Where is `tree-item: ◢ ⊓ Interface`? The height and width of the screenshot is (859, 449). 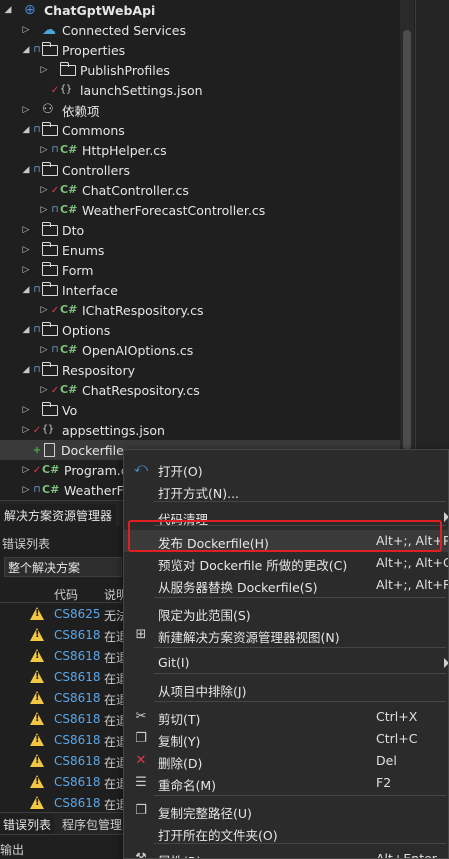 tree-item: ◢ ⊓ Interface is located at coordinates (200, 290).